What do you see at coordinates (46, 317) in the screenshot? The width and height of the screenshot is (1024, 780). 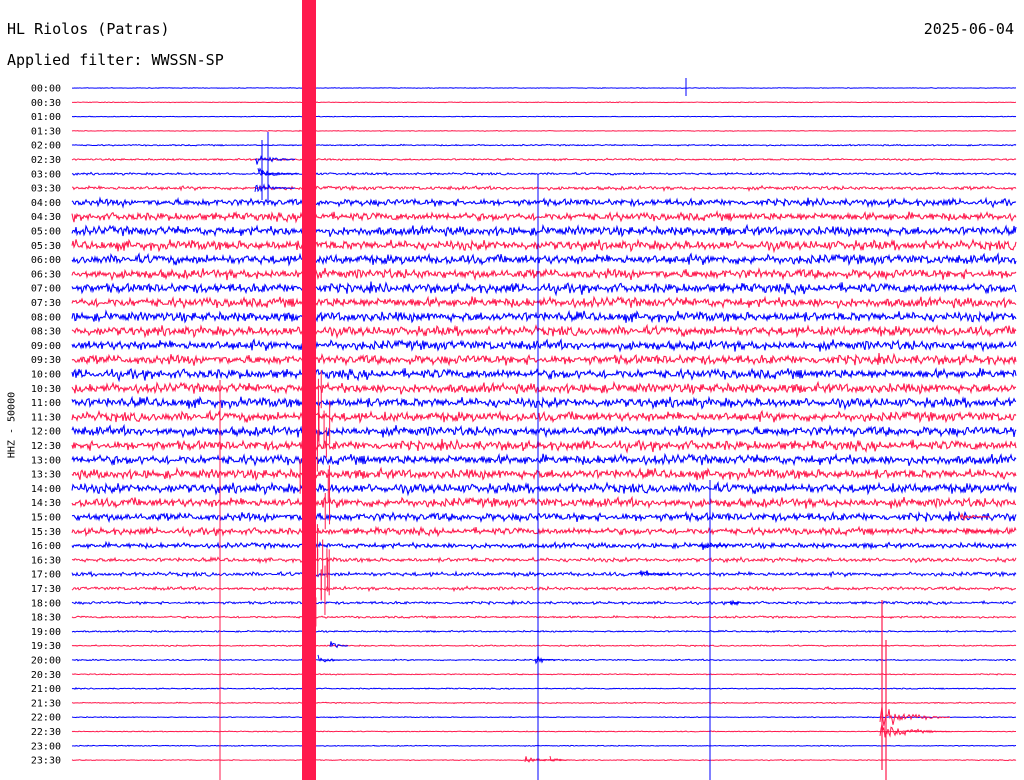 I see `time-label: 08:00` at bounding box center [46, 317].